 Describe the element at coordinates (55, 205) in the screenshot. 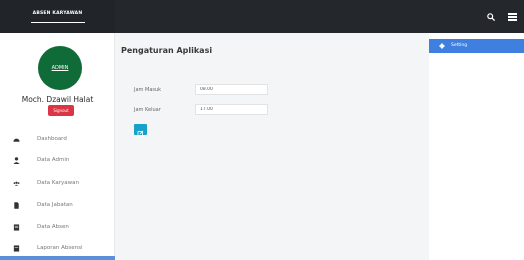

I see `sidebar-item-label: Data Jabatan` at that location.